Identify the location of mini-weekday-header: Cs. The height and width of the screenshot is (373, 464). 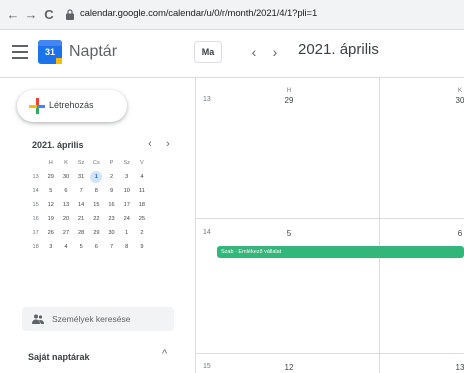
(96, 163).